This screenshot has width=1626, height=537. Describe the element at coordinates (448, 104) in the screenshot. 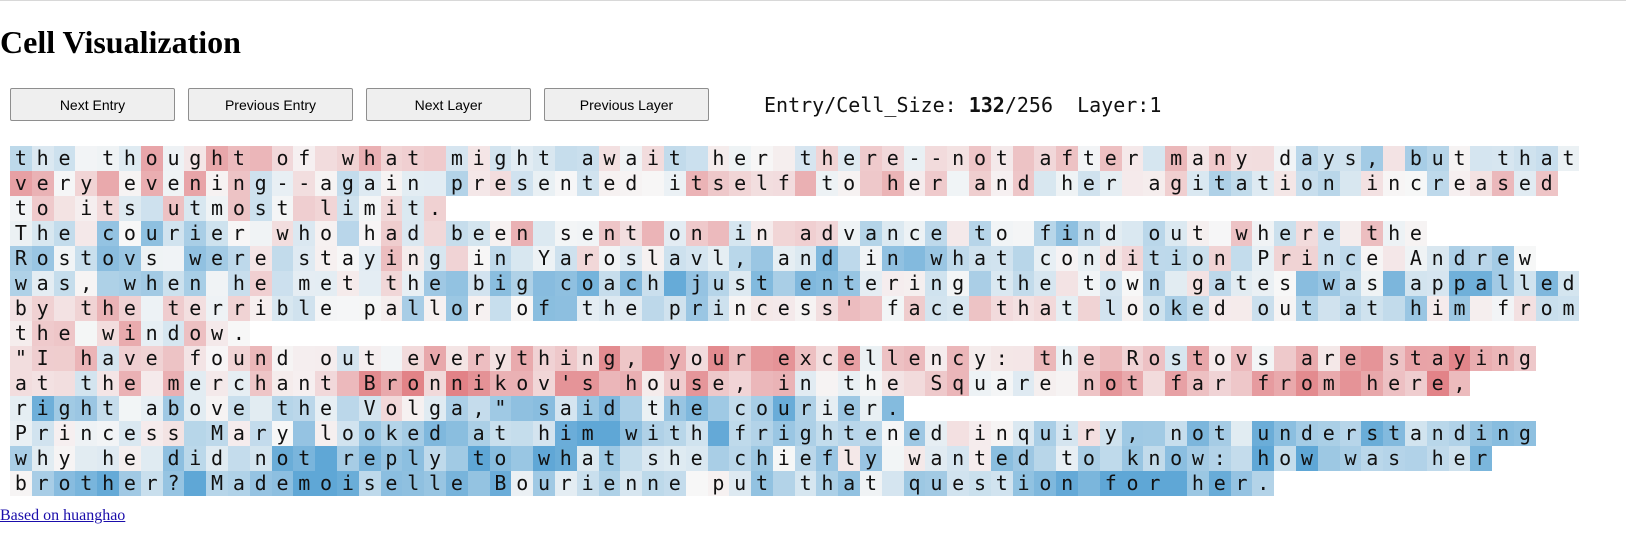

I see `next-layer-button: Next Layer` at that location.